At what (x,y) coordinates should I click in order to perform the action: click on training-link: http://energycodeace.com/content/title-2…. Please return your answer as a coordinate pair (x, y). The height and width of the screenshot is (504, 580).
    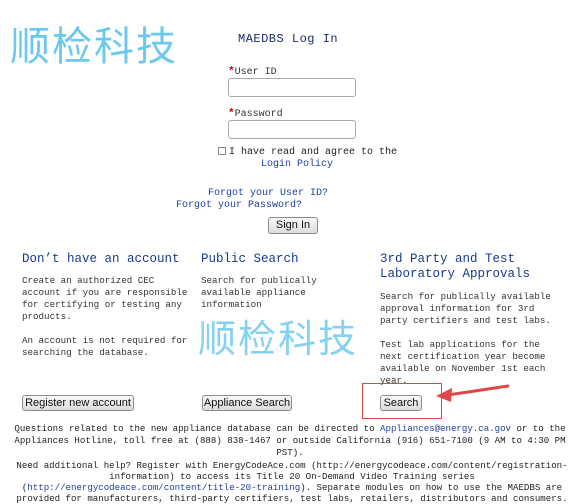
    Looking at the image, I should click on (163, 487).